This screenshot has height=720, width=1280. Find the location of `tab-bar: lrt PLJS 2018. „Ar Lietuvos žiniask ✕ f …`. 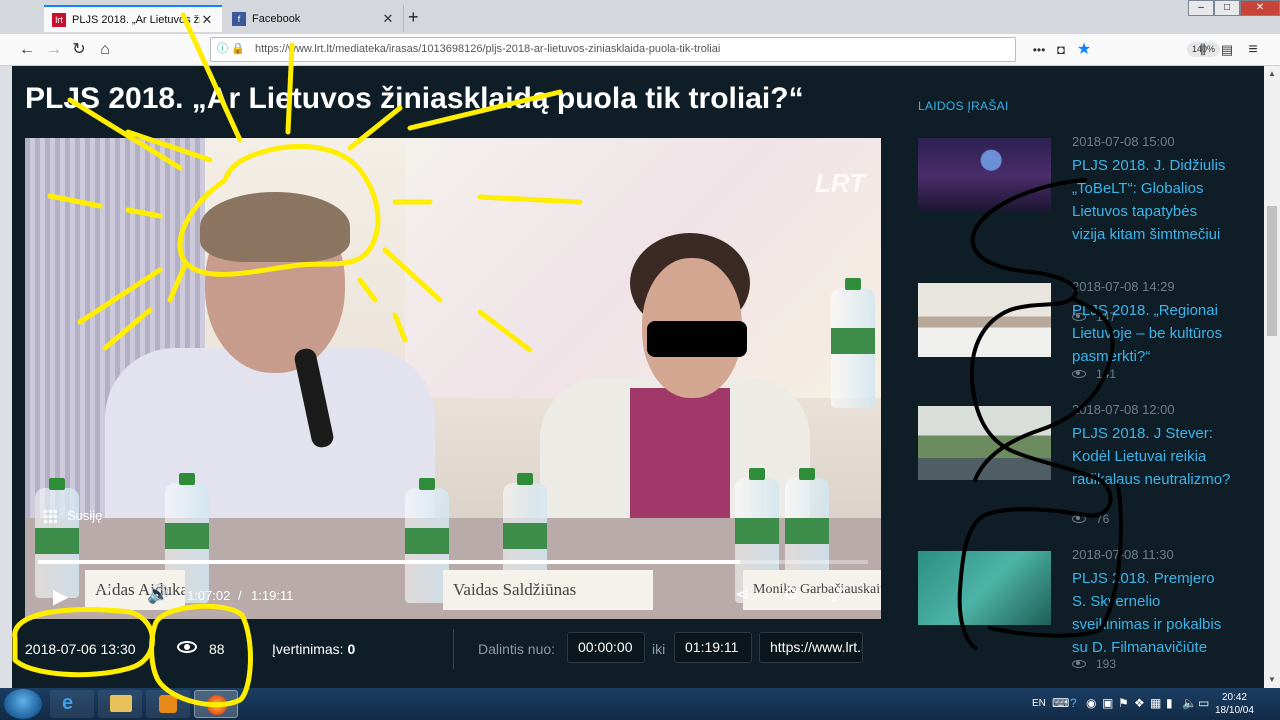

tab-bar: lrt PLJS 2018. „Ar Lietuvos žiniask ✕ f … is located at coordinates (640, 17).